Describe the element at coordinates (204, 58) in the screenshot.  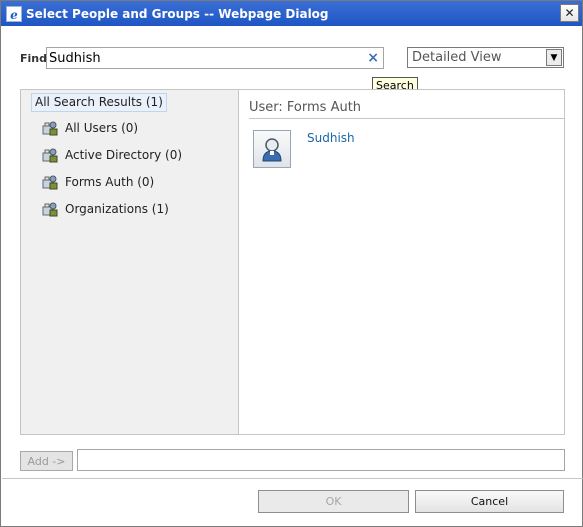
I see `search-input` at that location.